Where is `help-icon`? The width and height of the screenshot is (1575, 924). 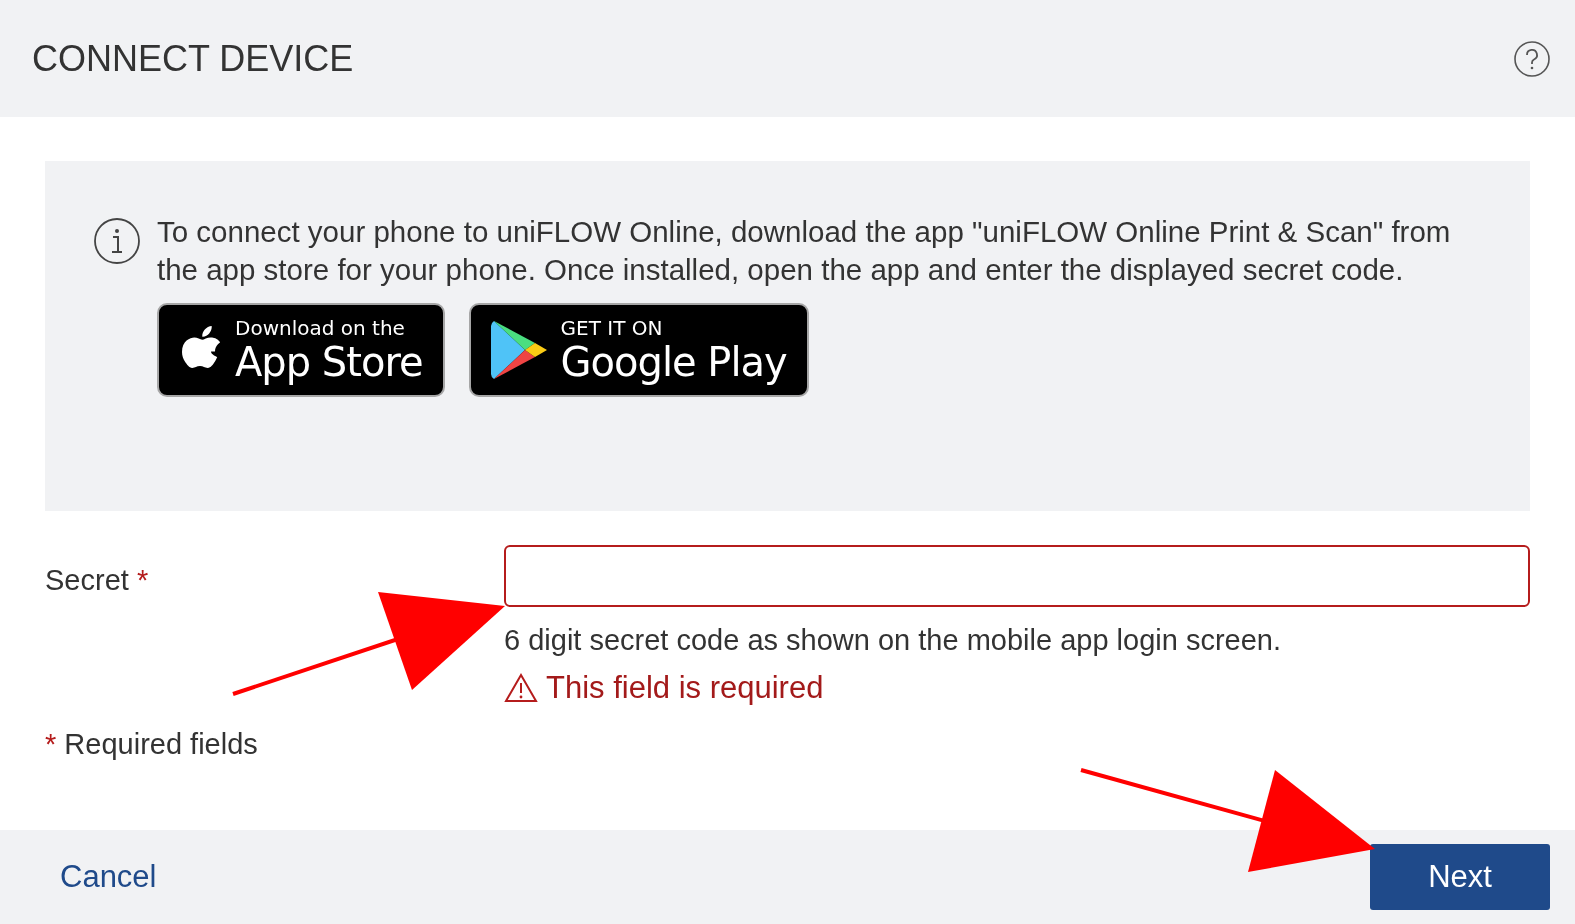
help-icon is located at coordinates (1532, 58).